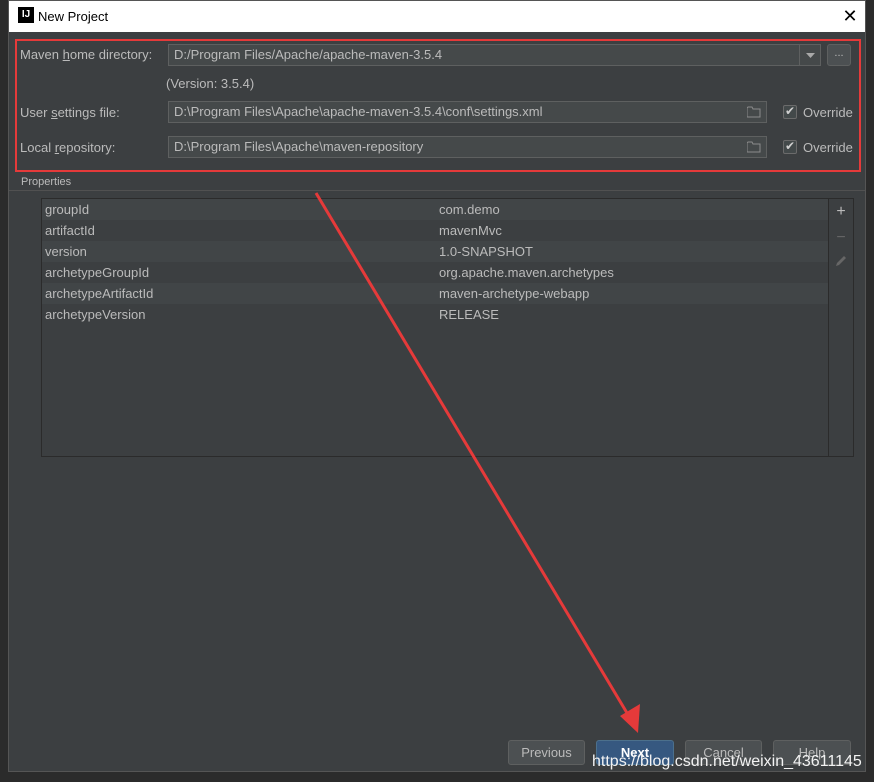  I want to click on section-divider, so click(437, 190).